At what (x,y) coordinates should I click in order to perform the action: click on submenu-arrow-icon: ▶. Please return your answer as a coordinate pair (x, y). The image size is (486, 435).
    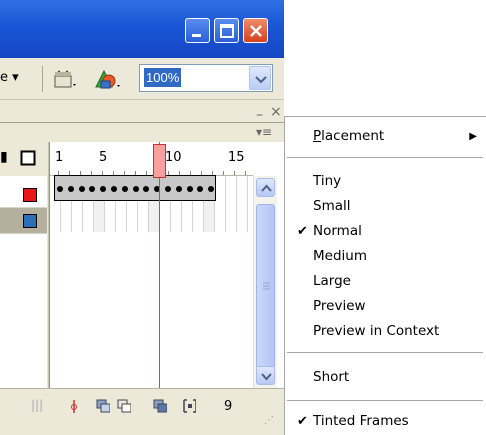
    Looking at the image, I should click on (473, 136).